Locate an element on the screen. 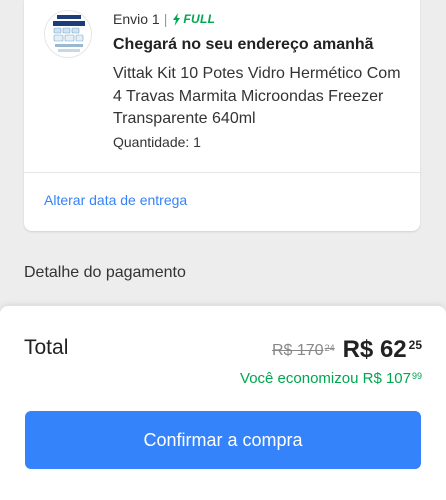  final-price: R$ 62 25 is located at coordinates (382, 350).